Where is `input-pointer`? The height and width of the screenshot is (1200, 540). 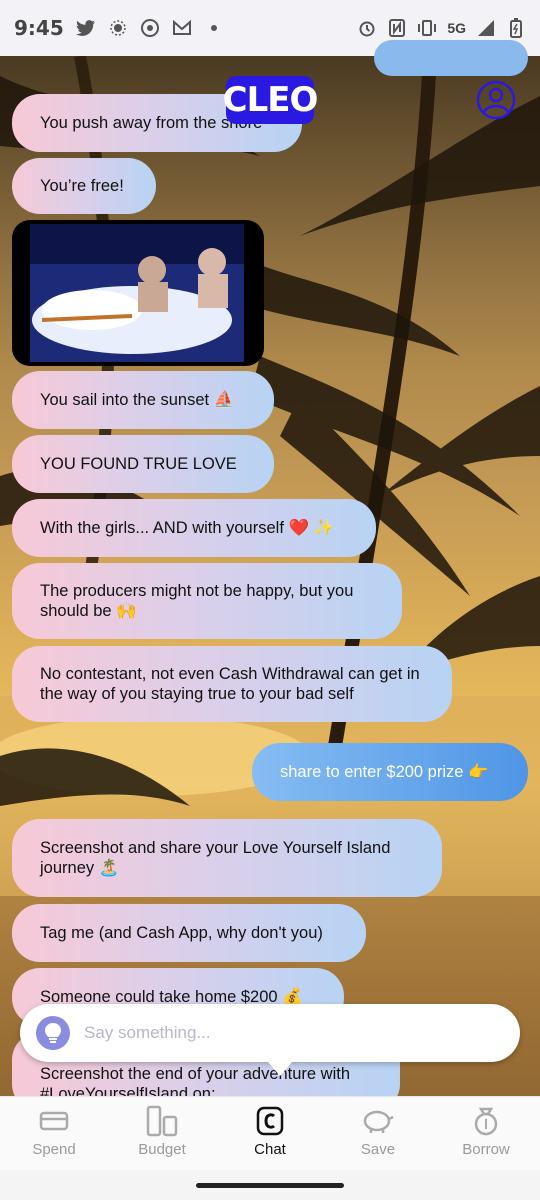
input-pointer is located at coordinates (280, 1069).